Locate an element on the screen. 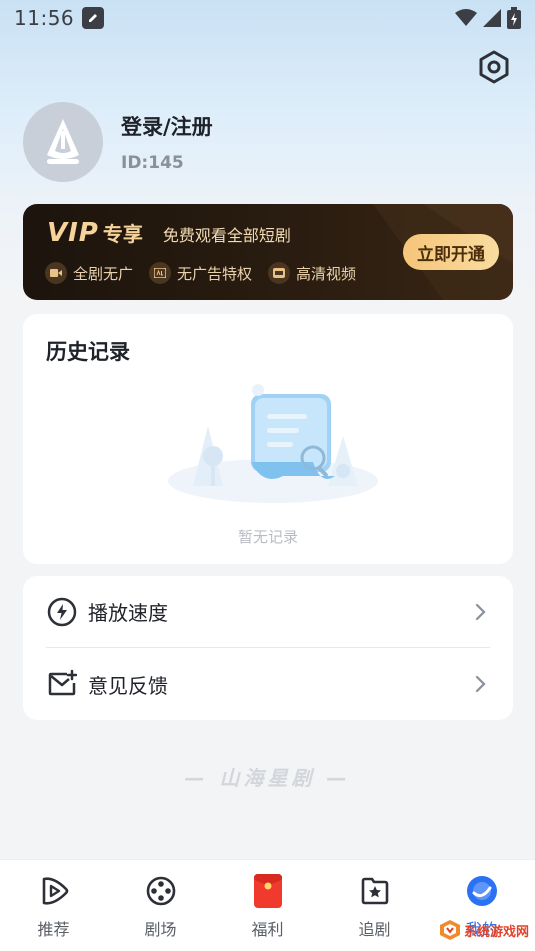  feedback-row: 意见反馈 is located at coordinates (268, 684).